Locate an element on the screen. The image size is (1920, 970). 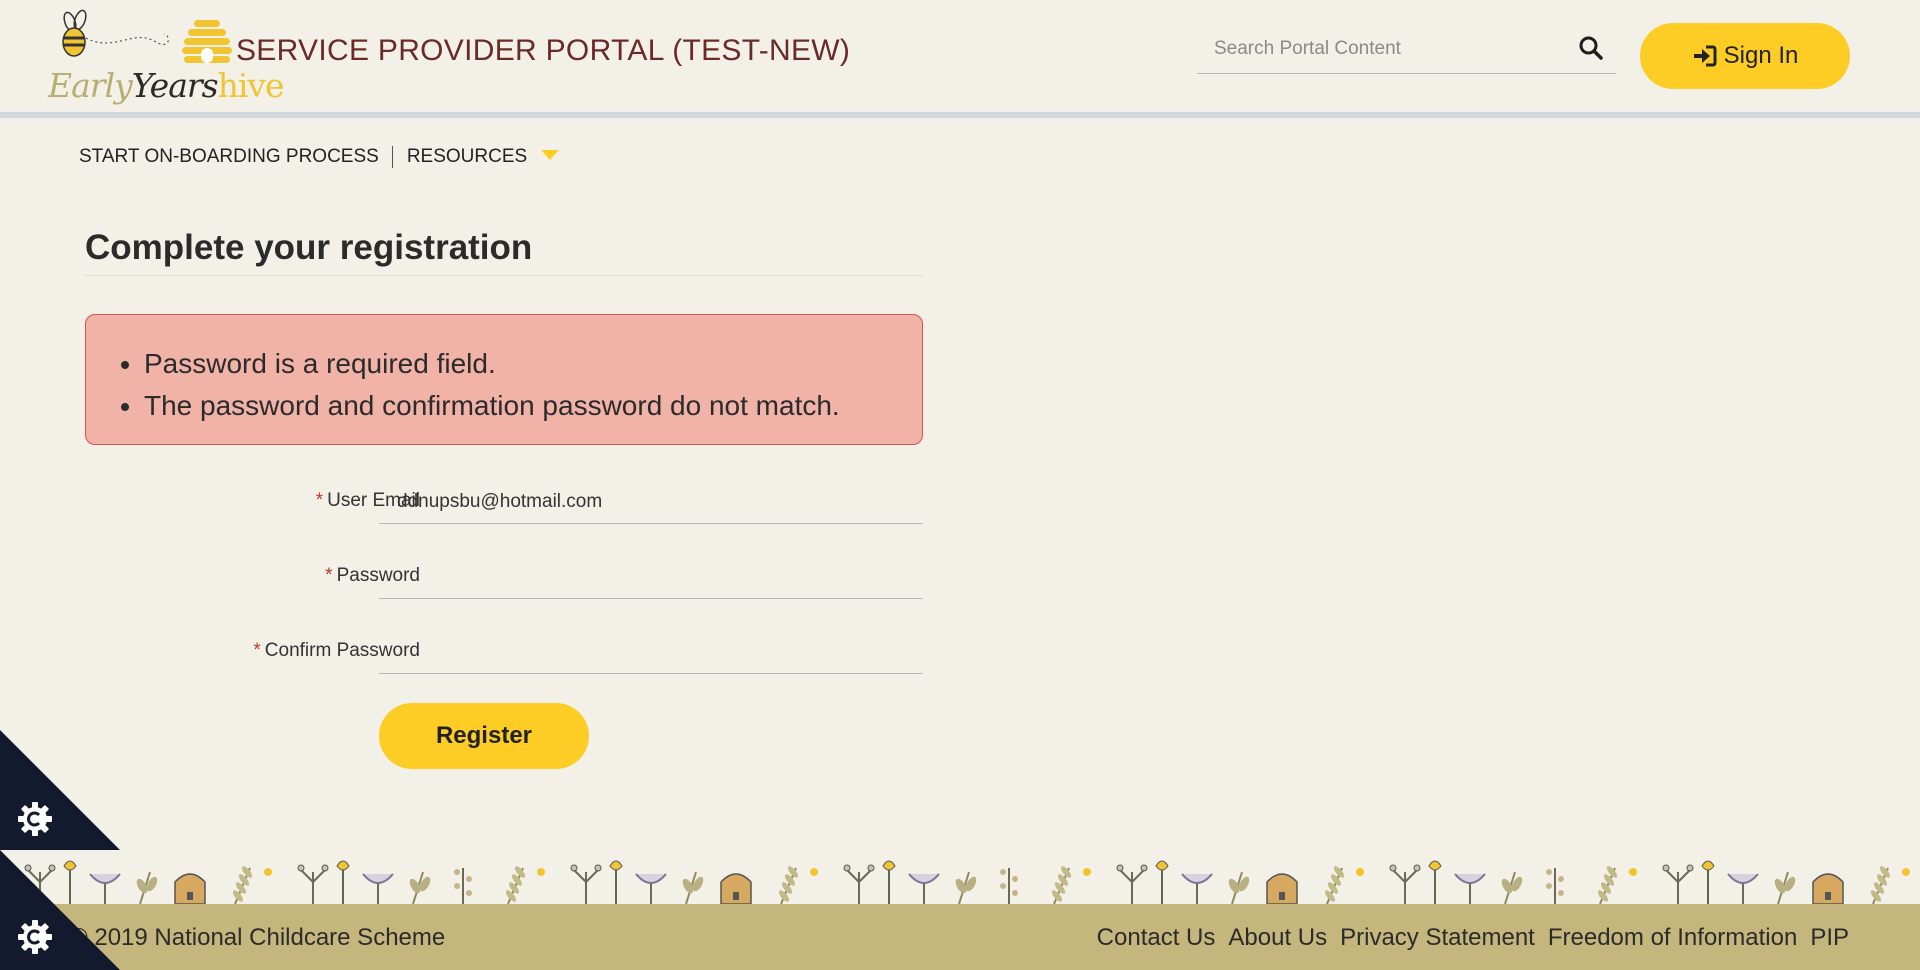
logo-wordmark: EarlyYearshive is located at coordinates (166, 85).